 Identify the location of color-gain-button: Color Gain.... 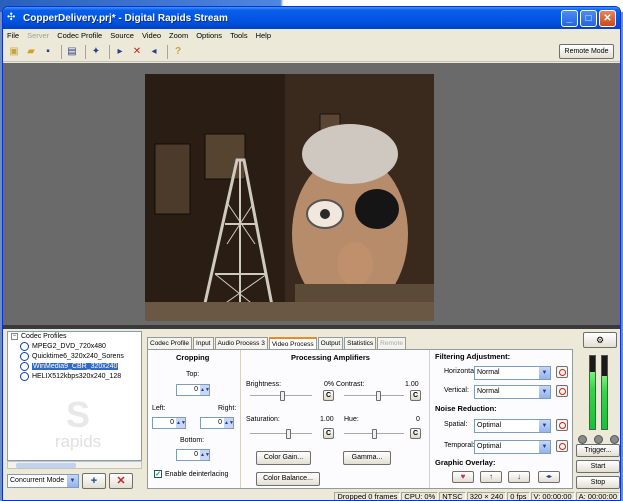
(283, 458).